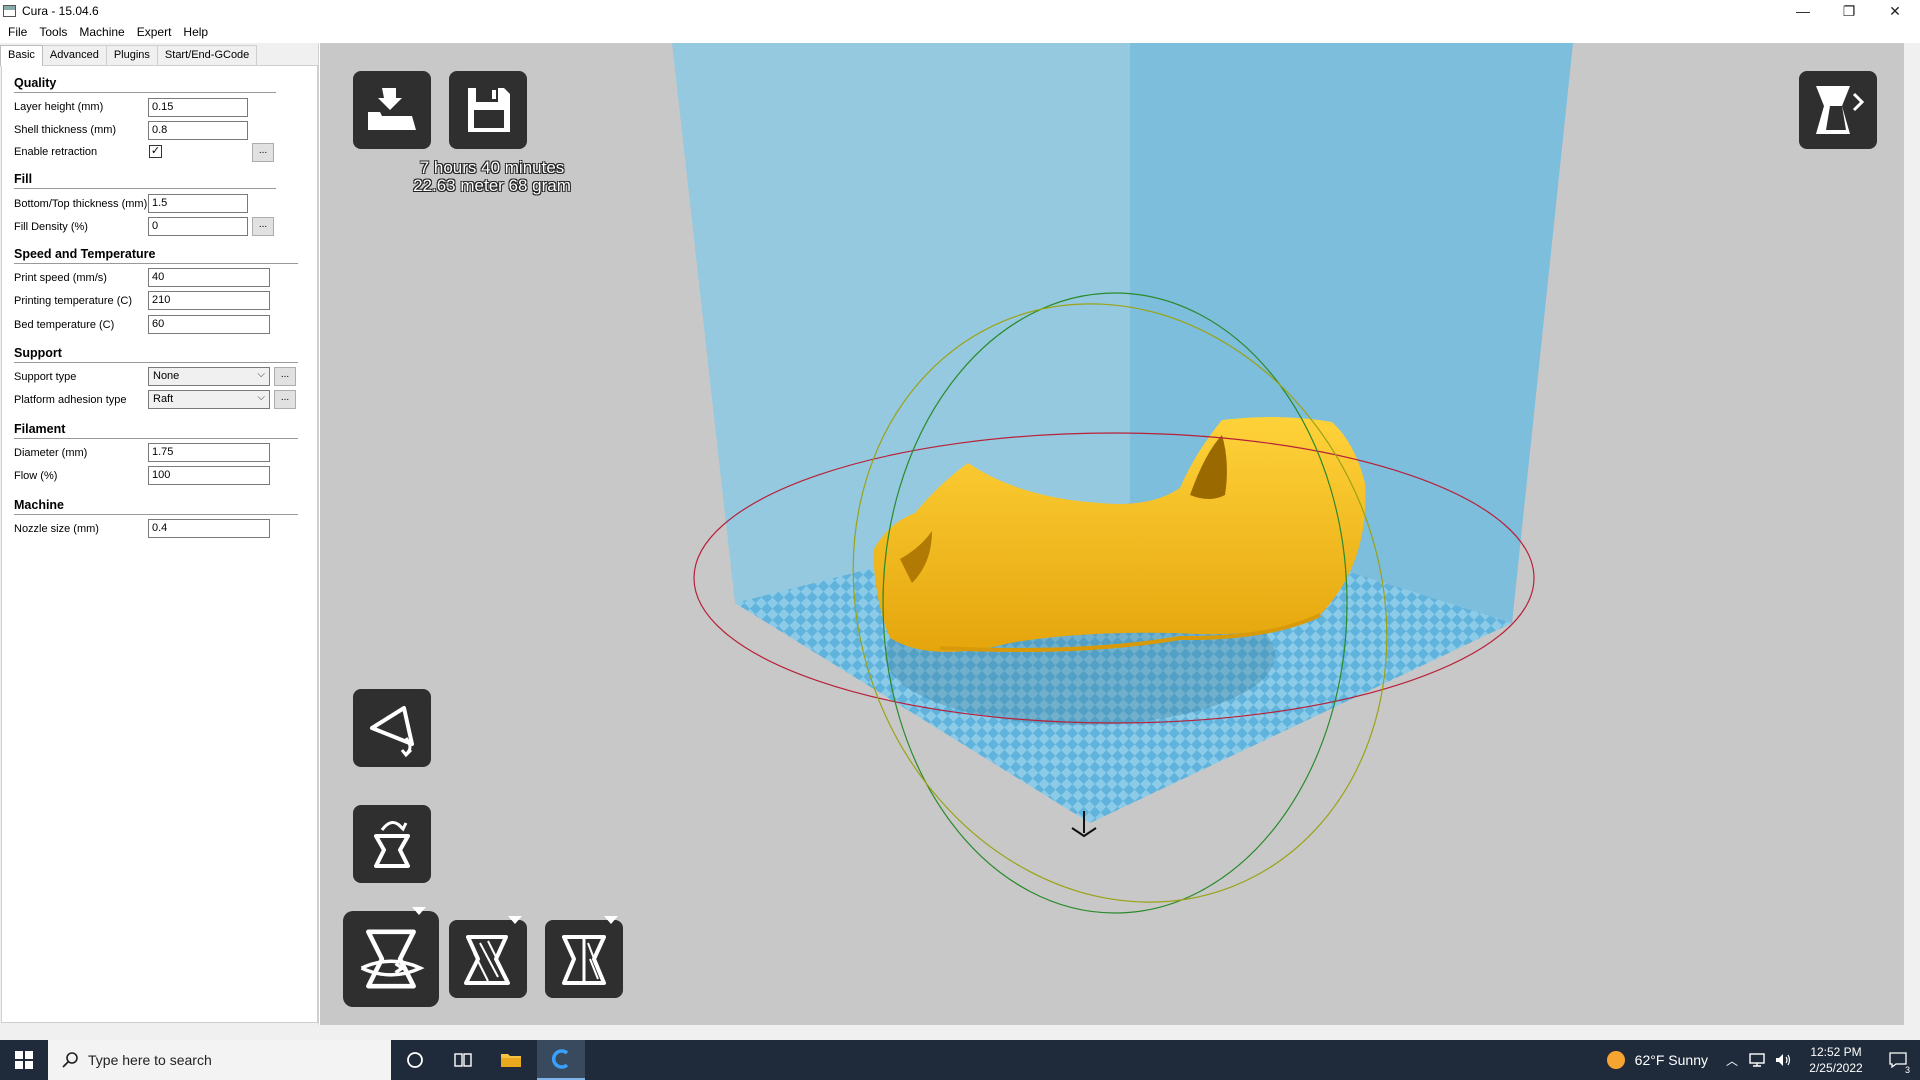  I want to click on system-tray: 62°F Sunny ︿ 12:52 PM 2/25/2022 3, so click(1762, 1060).